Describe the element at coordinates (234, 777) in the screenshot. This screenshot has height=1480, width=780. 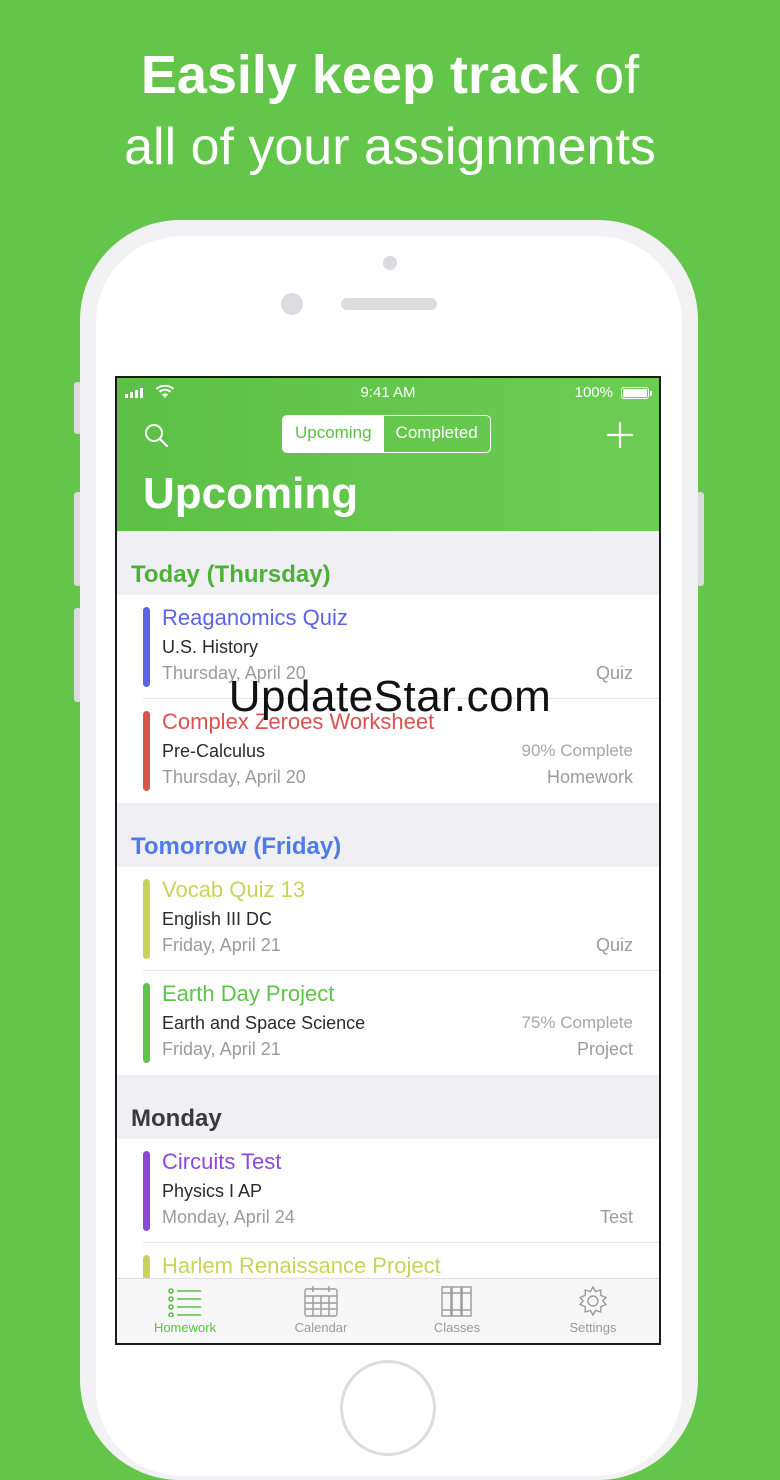
I see `assignment-due-date: Thursday, April 20` at that location.